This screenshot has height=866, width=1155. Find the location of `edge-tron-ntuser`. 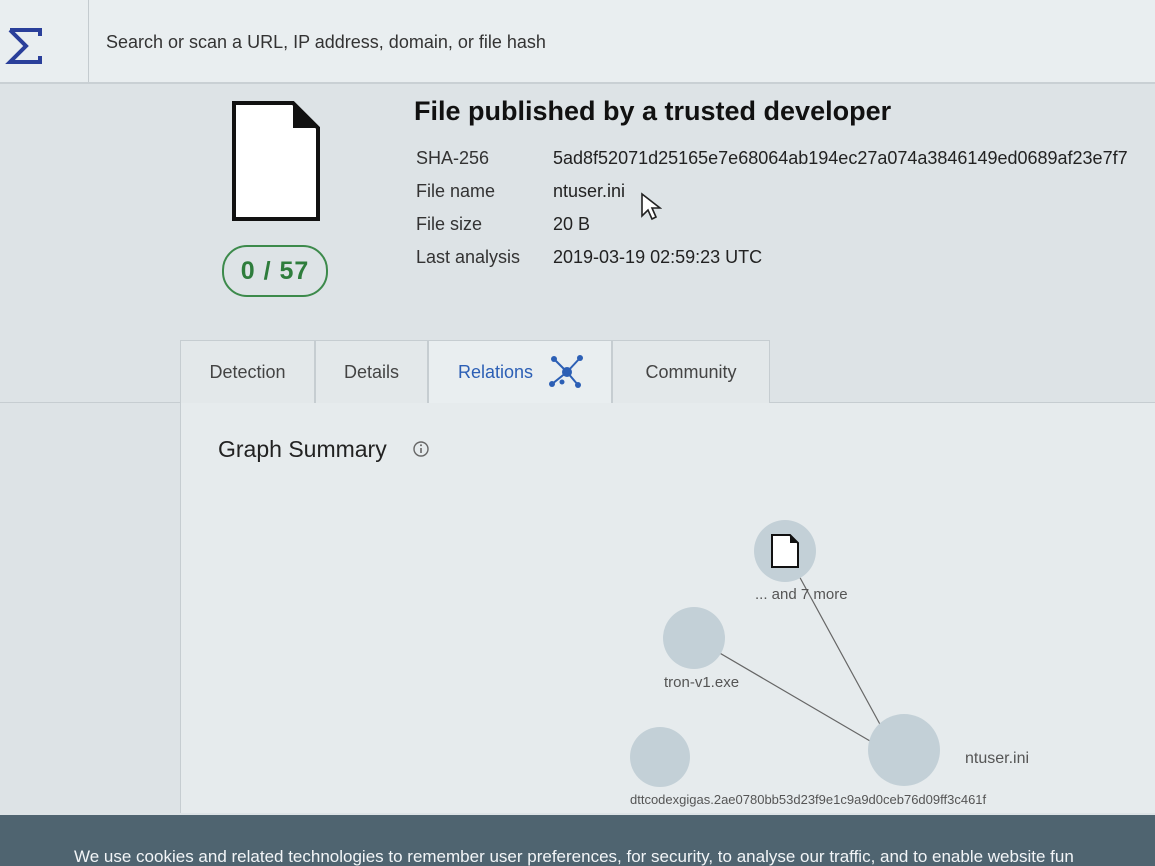

edge-tron-ntuser is located at coordinates (788, 693).